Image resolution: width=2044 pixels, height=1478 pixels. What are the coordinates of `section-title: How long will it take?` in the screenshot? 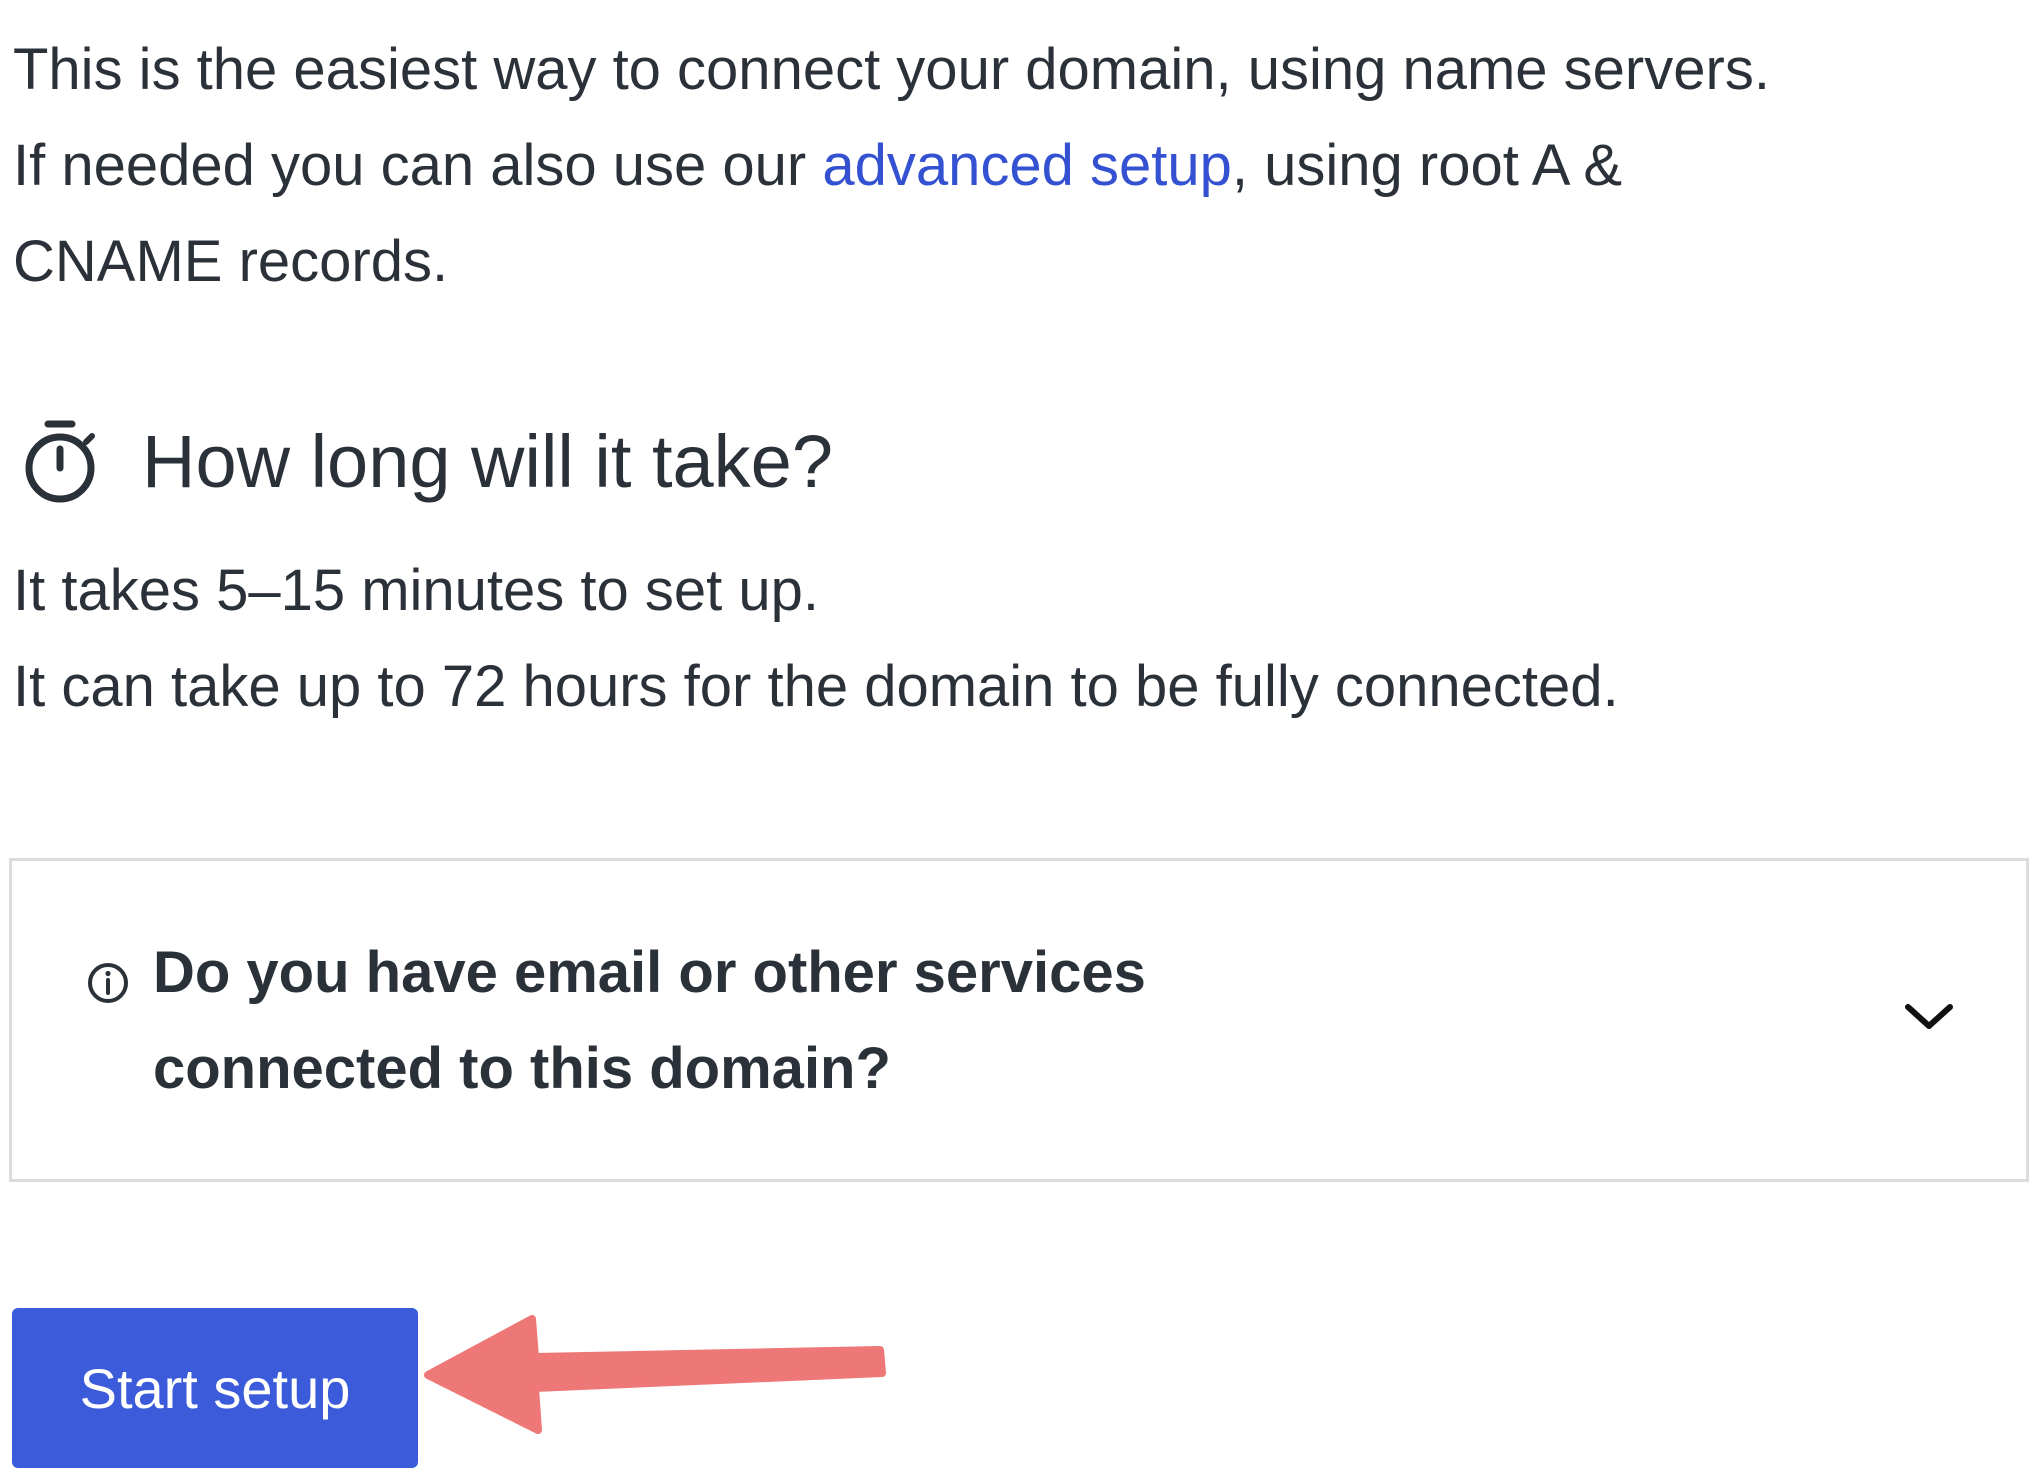 It's located at (487, 461).